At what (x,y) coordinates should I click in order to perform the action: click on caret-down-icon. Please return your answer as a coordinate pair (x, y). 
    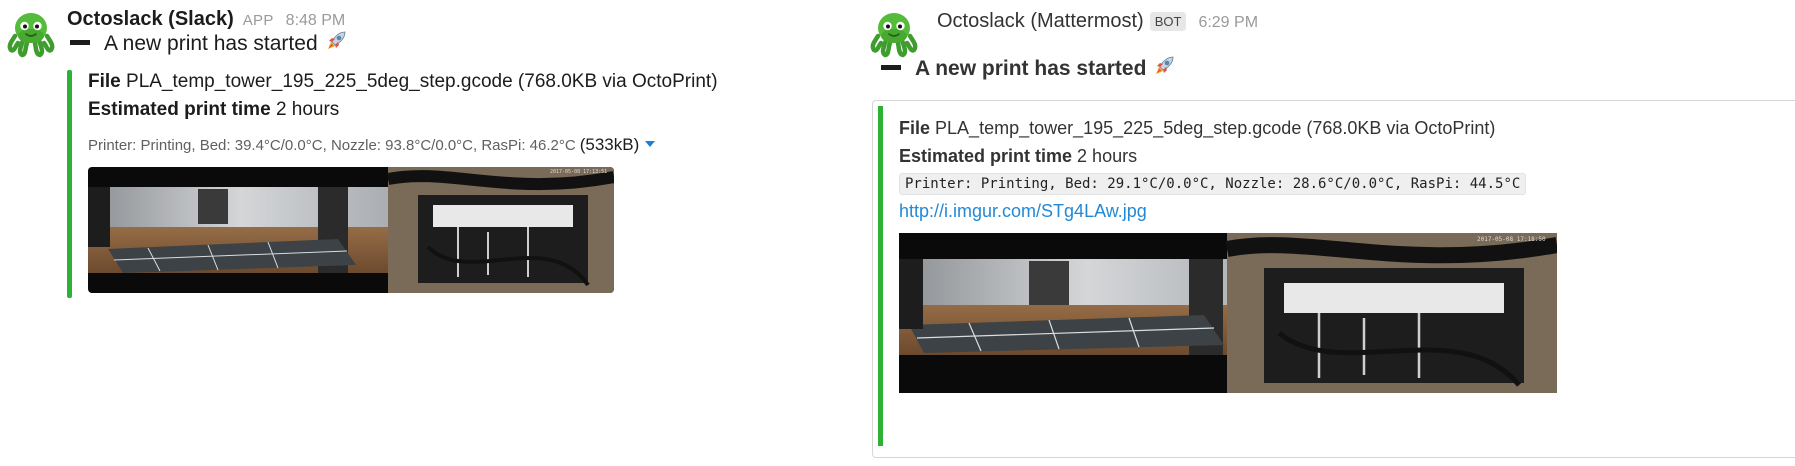
    Looking at the image, I should click on (650, 144).